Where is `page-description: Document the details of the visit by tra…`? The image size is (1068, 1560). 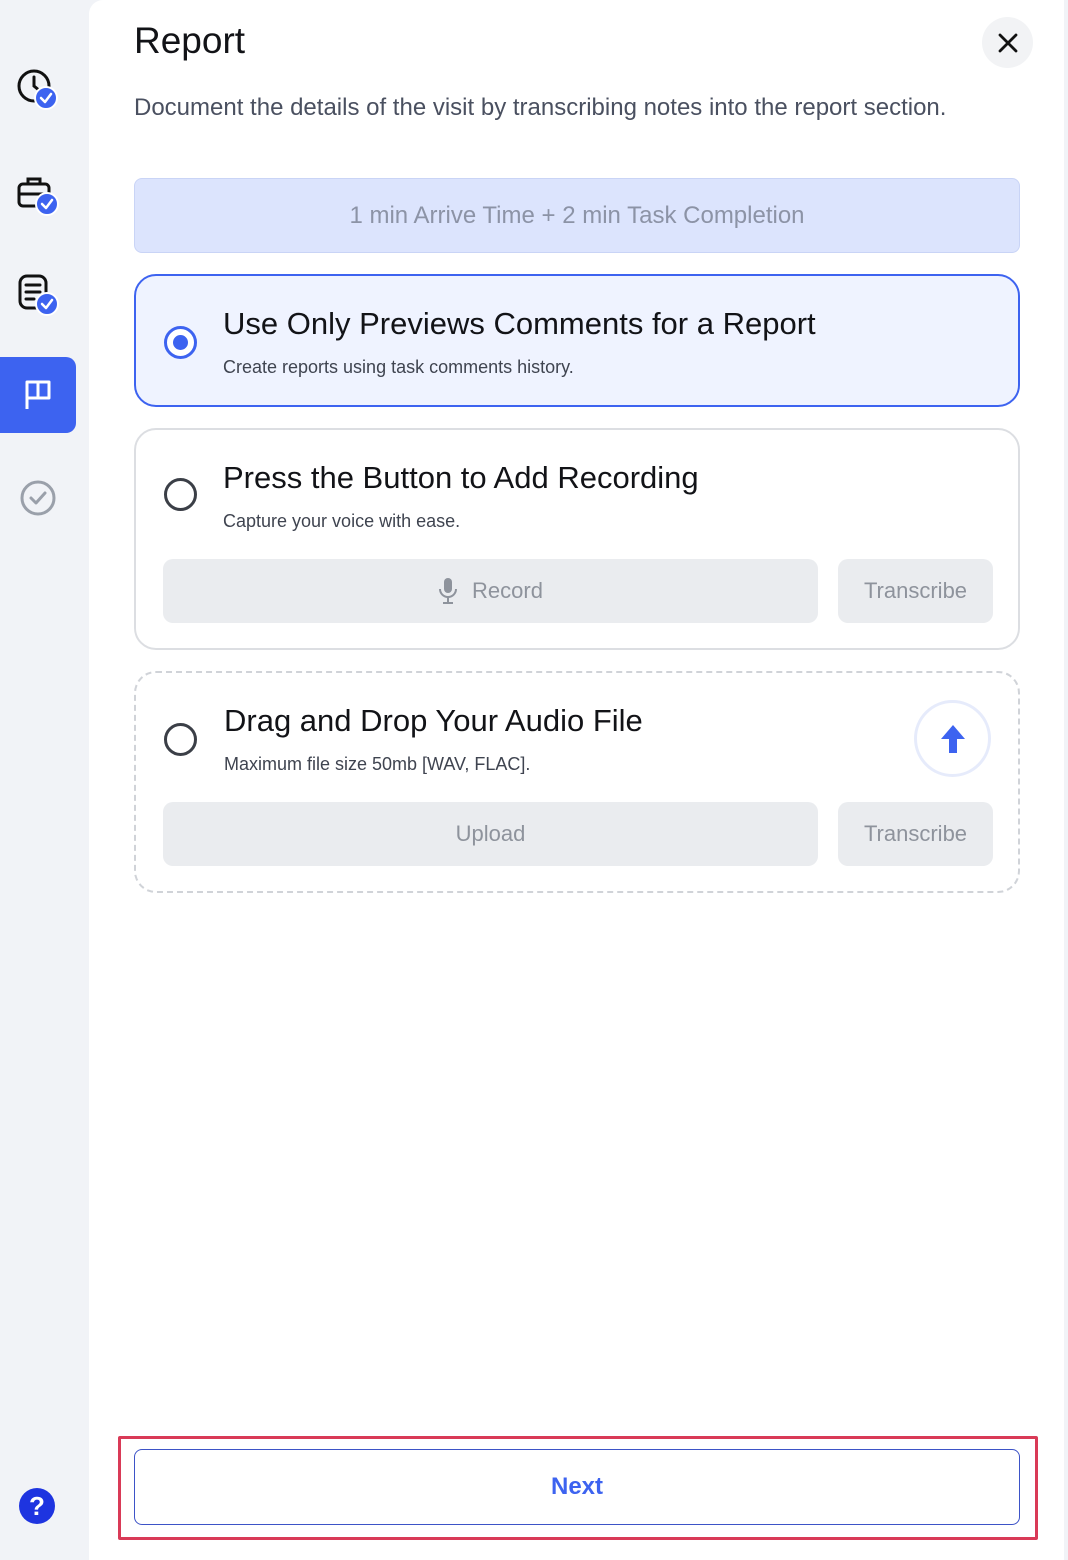 page-description: Document the details of the visit by tra… is located at coordinates (540, 107).